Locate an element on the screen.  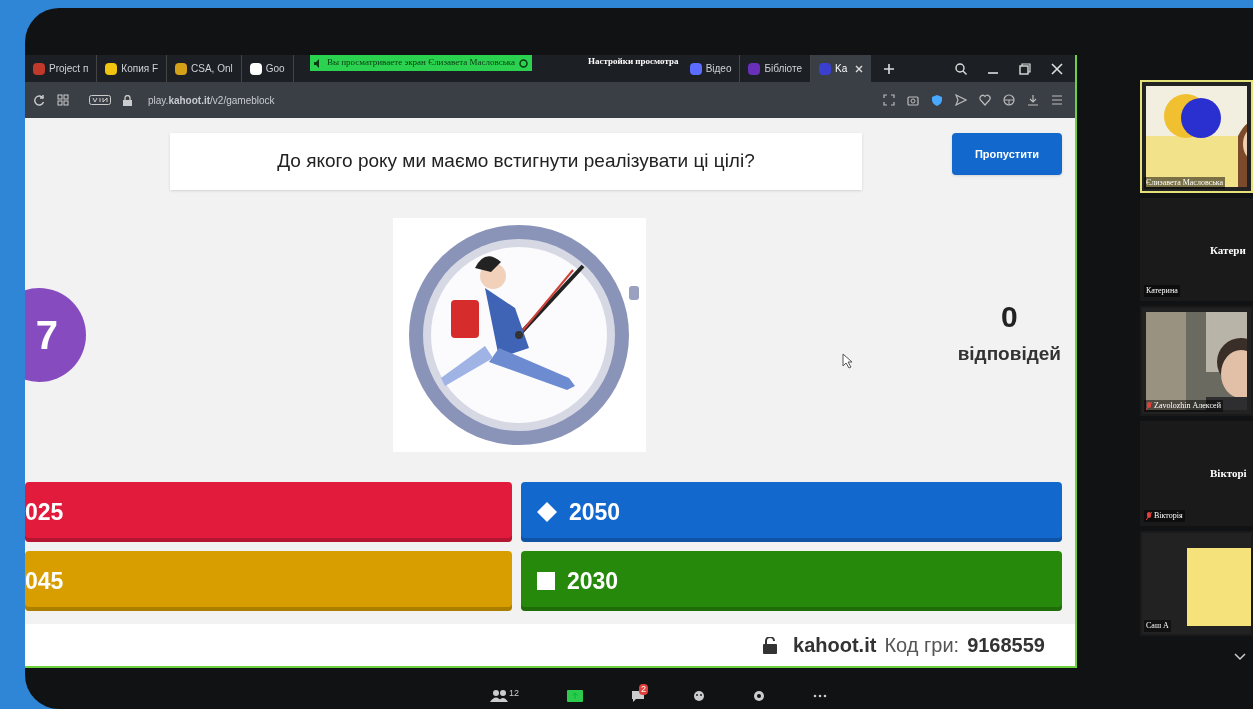
answer-count-label: відповідей is located at coordinates (1009, 353).